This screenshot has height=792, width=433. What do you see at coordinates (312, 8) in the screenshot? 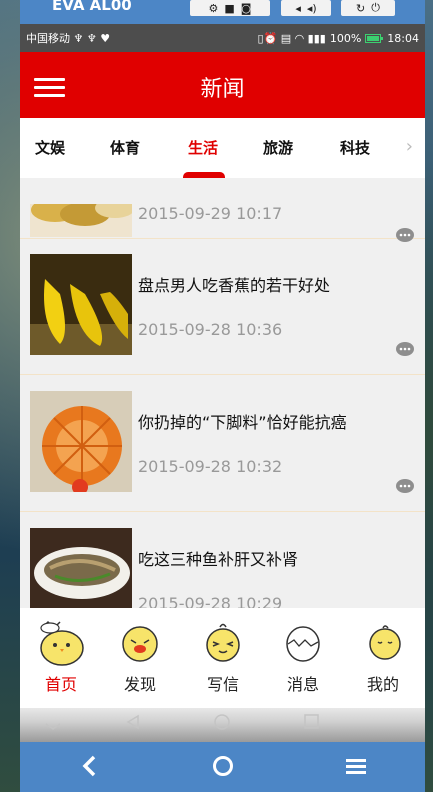
I see `volume-up-icon: ◂)` at bounding box center [312, 8].